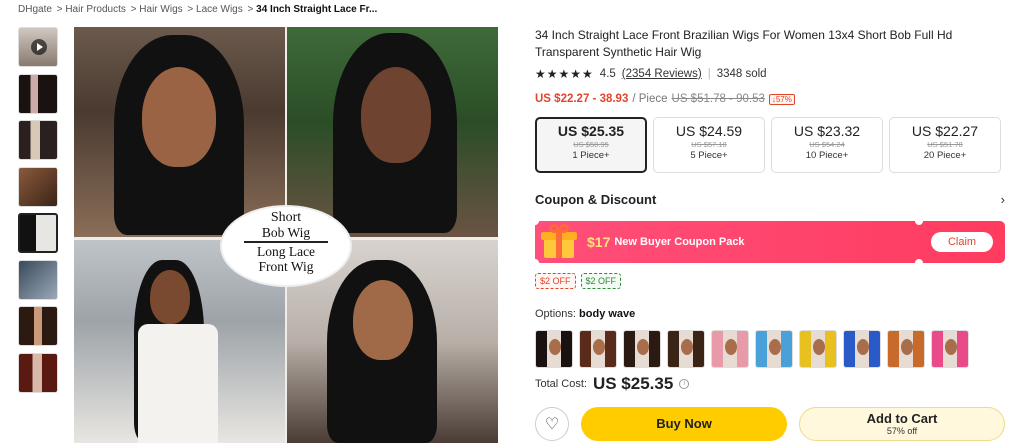  What do you see at coordinates (633, 383) in the screenshot?
I see `total-value: US $25.35` at bounding box center [633, 383].